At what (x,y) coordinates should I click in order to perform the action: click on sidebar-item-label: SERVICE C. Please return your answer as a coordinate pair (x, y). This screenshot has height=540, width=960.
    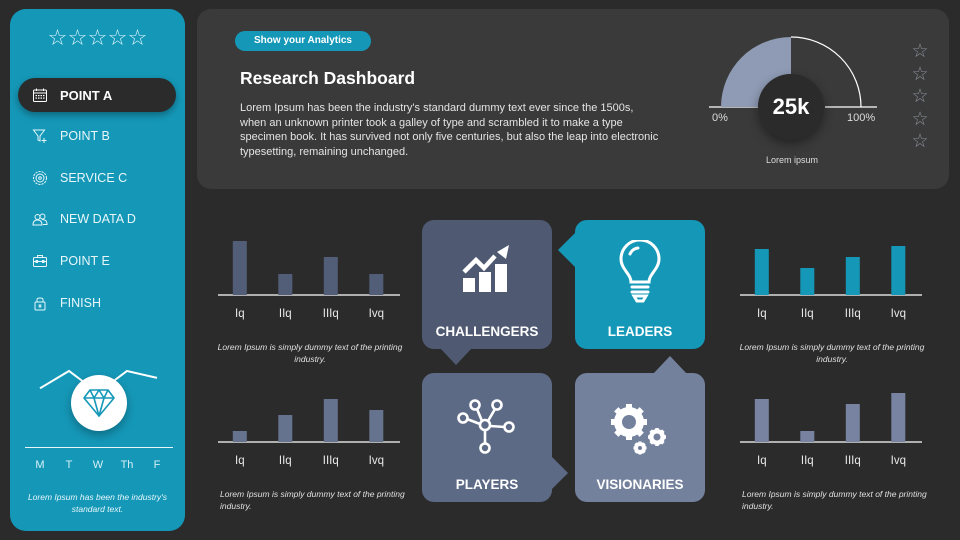
    Looking at the image, I should click on (94, 178).